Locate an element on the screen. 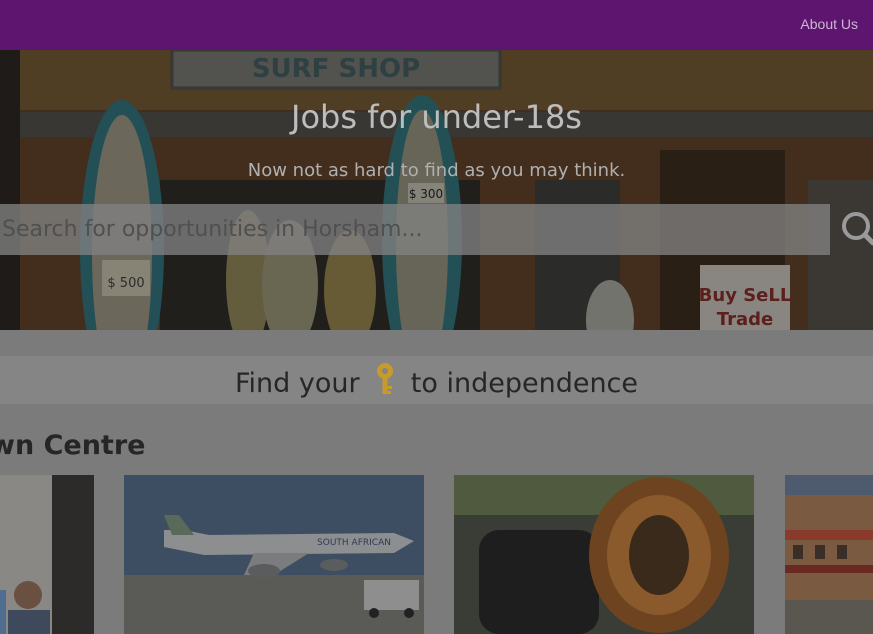 The width and height of the screenshot is (873, 634). aircraft-photo: SOUTH AFRICAN is located at coordinates (274, 554).